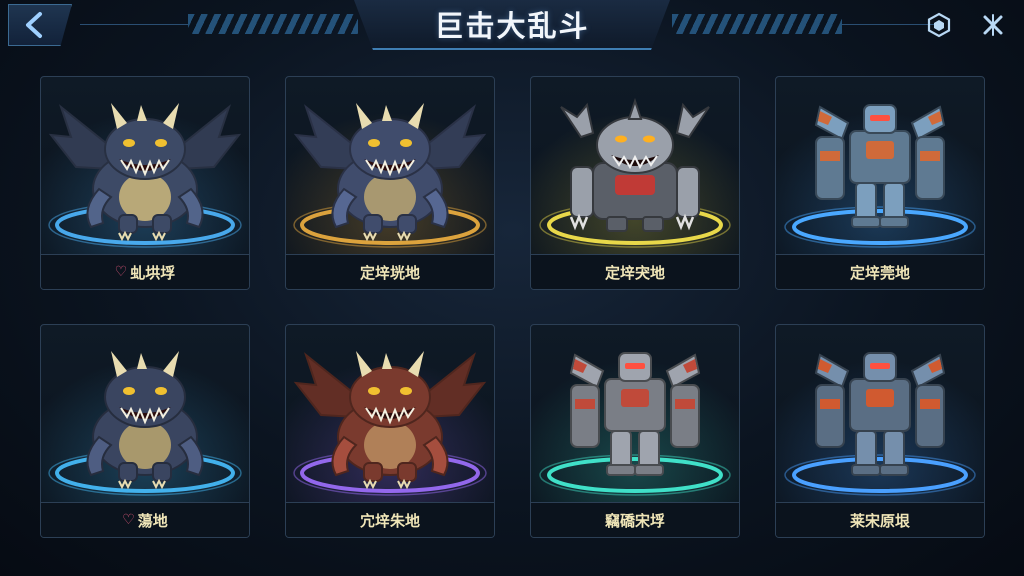 This screenshot has width=1024, height=576. I want to click on monster-card: 定垶宊地, so click(635, 183).